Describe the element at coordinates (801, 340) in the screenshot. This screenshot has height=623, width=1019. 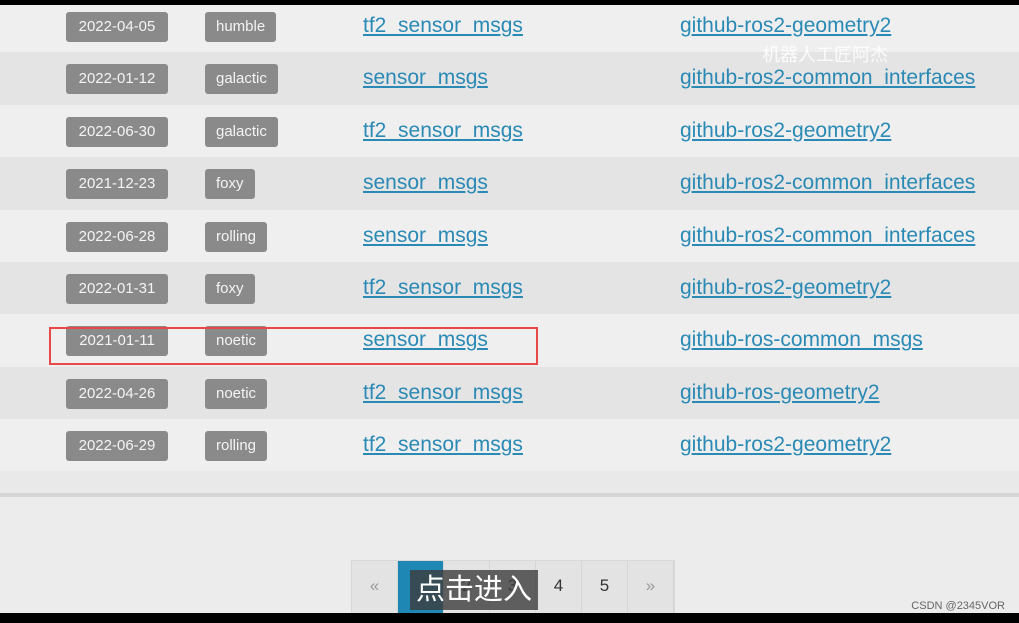
I see `repo-link: github-ros-common_msgs` at that location.